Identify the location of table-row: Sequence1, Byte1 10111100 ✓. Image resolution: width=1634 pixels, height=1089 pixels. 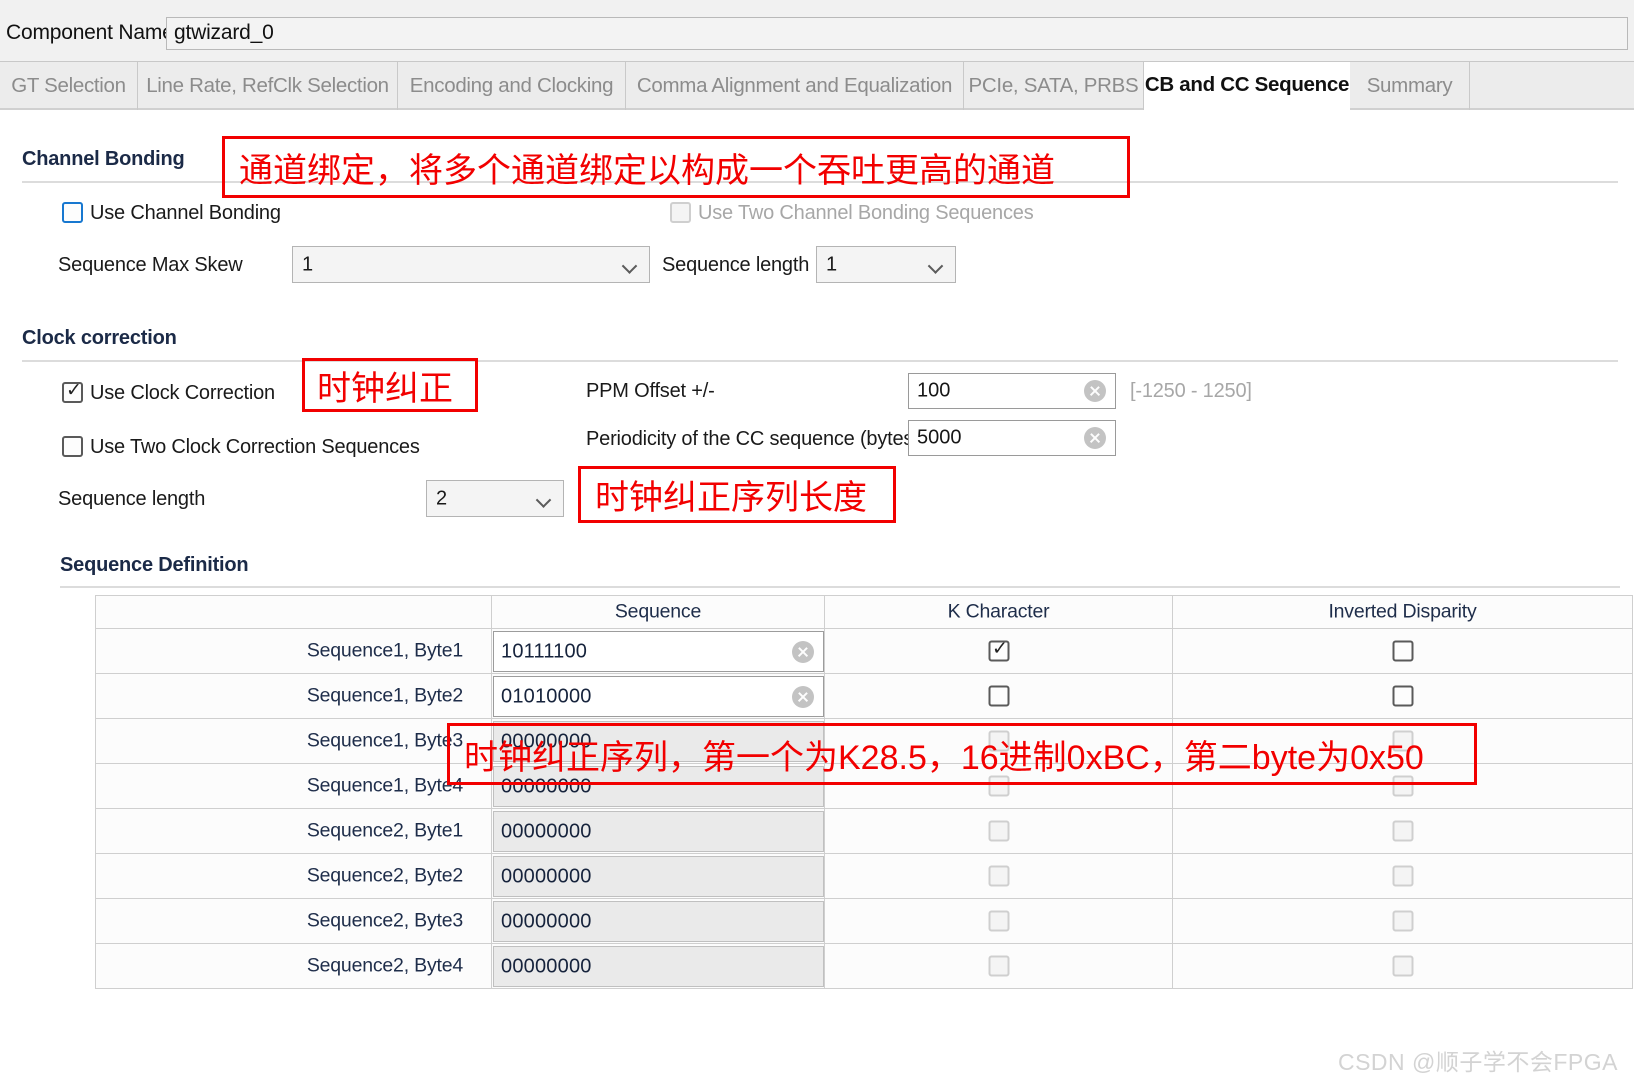
(864, 651).